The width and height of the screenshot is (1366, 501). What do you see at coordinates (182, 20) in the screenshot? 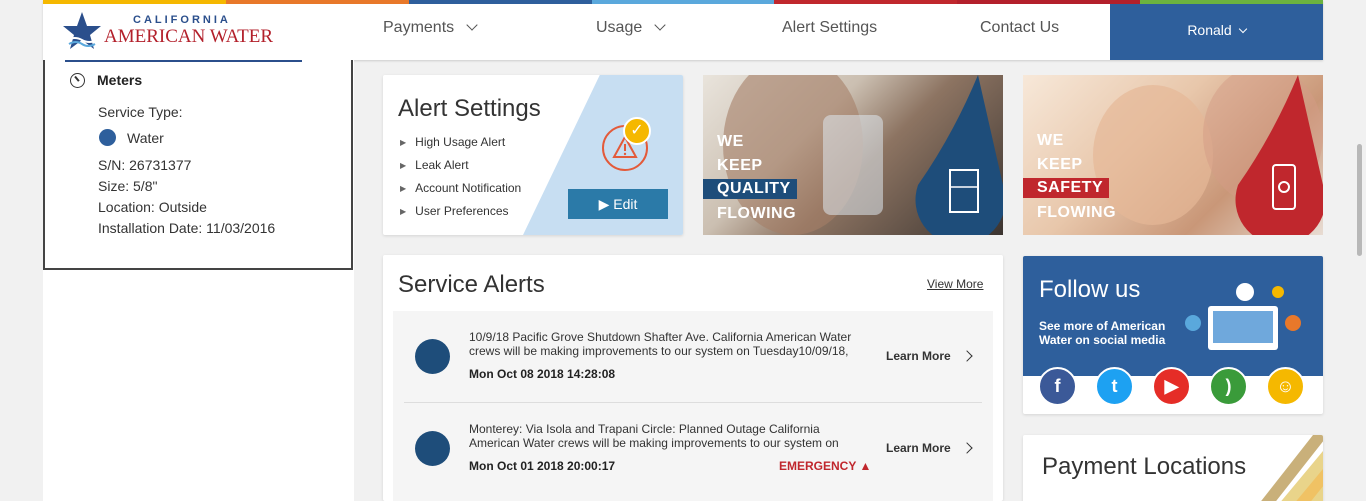
I see `logo-california-text: CALIFORNIA` at bounding box center [182, 20].